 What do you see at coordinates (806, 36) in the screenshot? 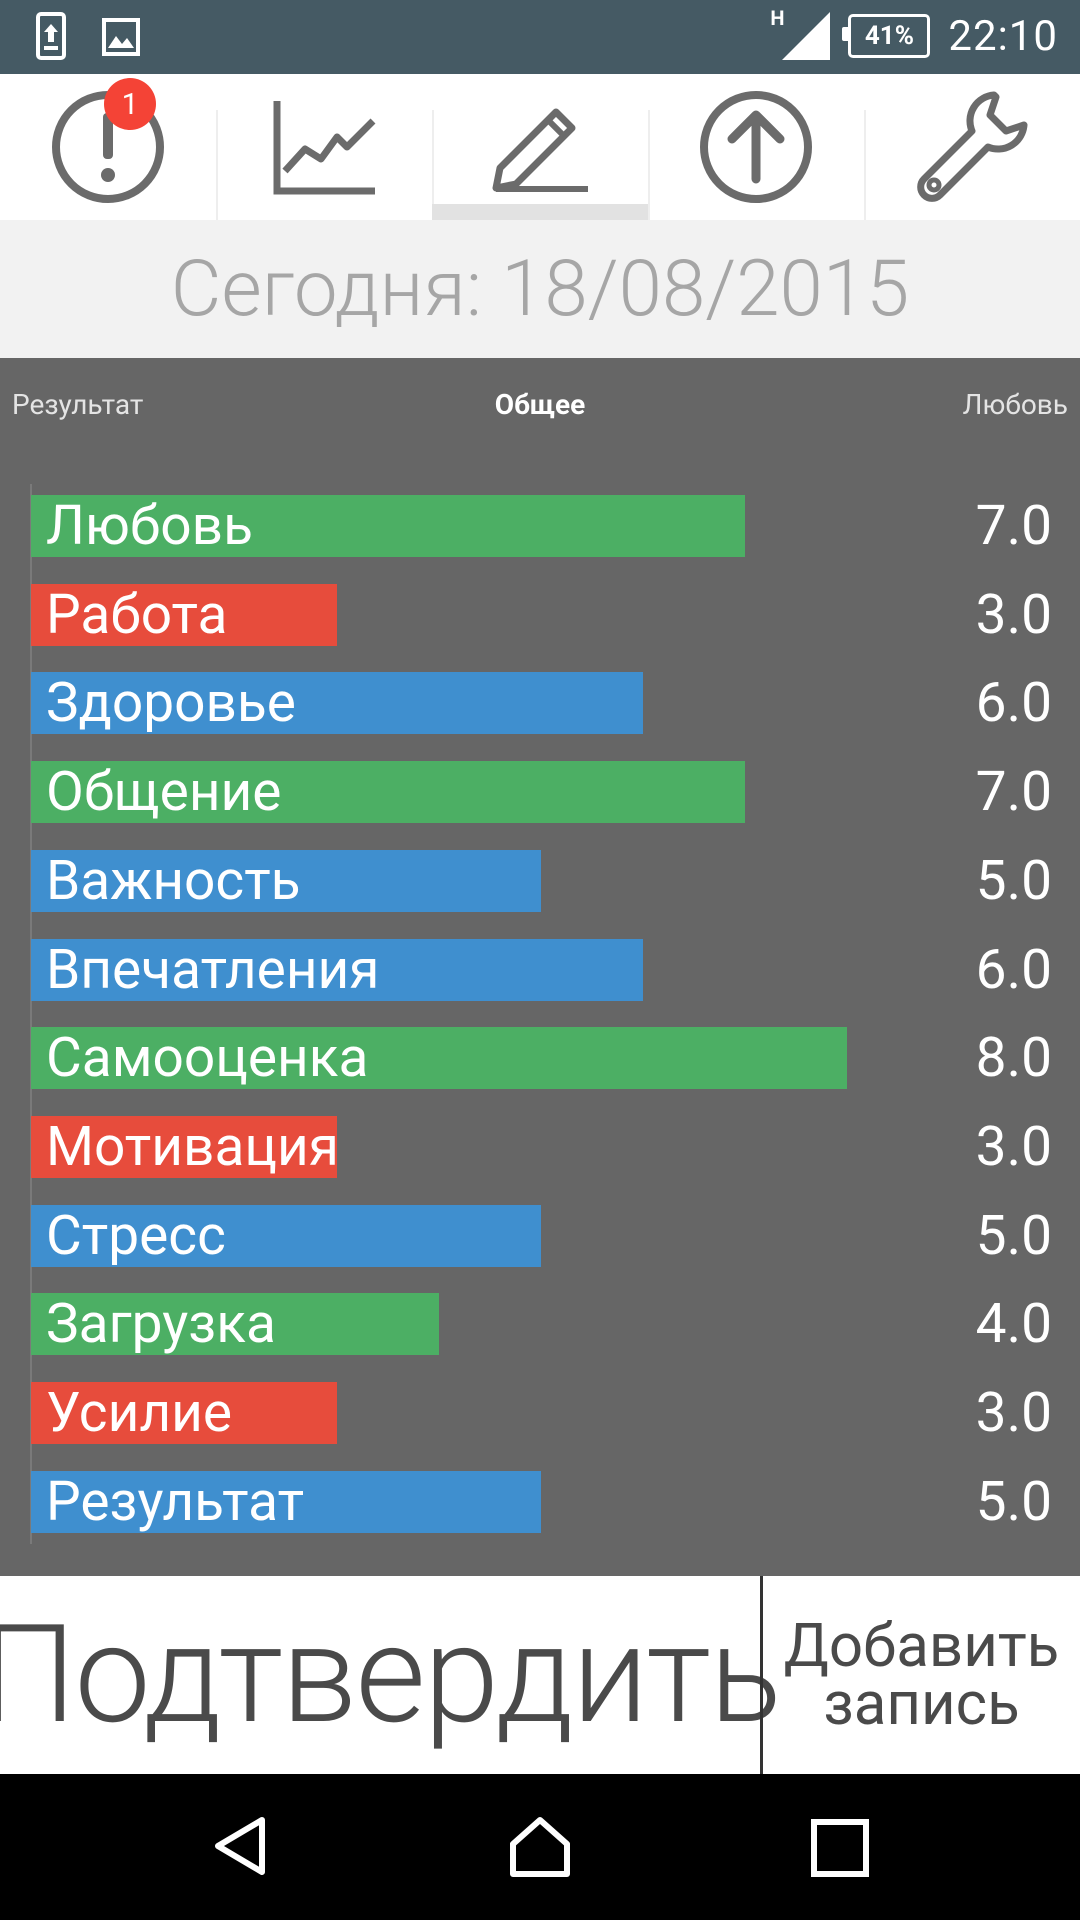
I see `signal-icon` at bounding box center [806, 36].